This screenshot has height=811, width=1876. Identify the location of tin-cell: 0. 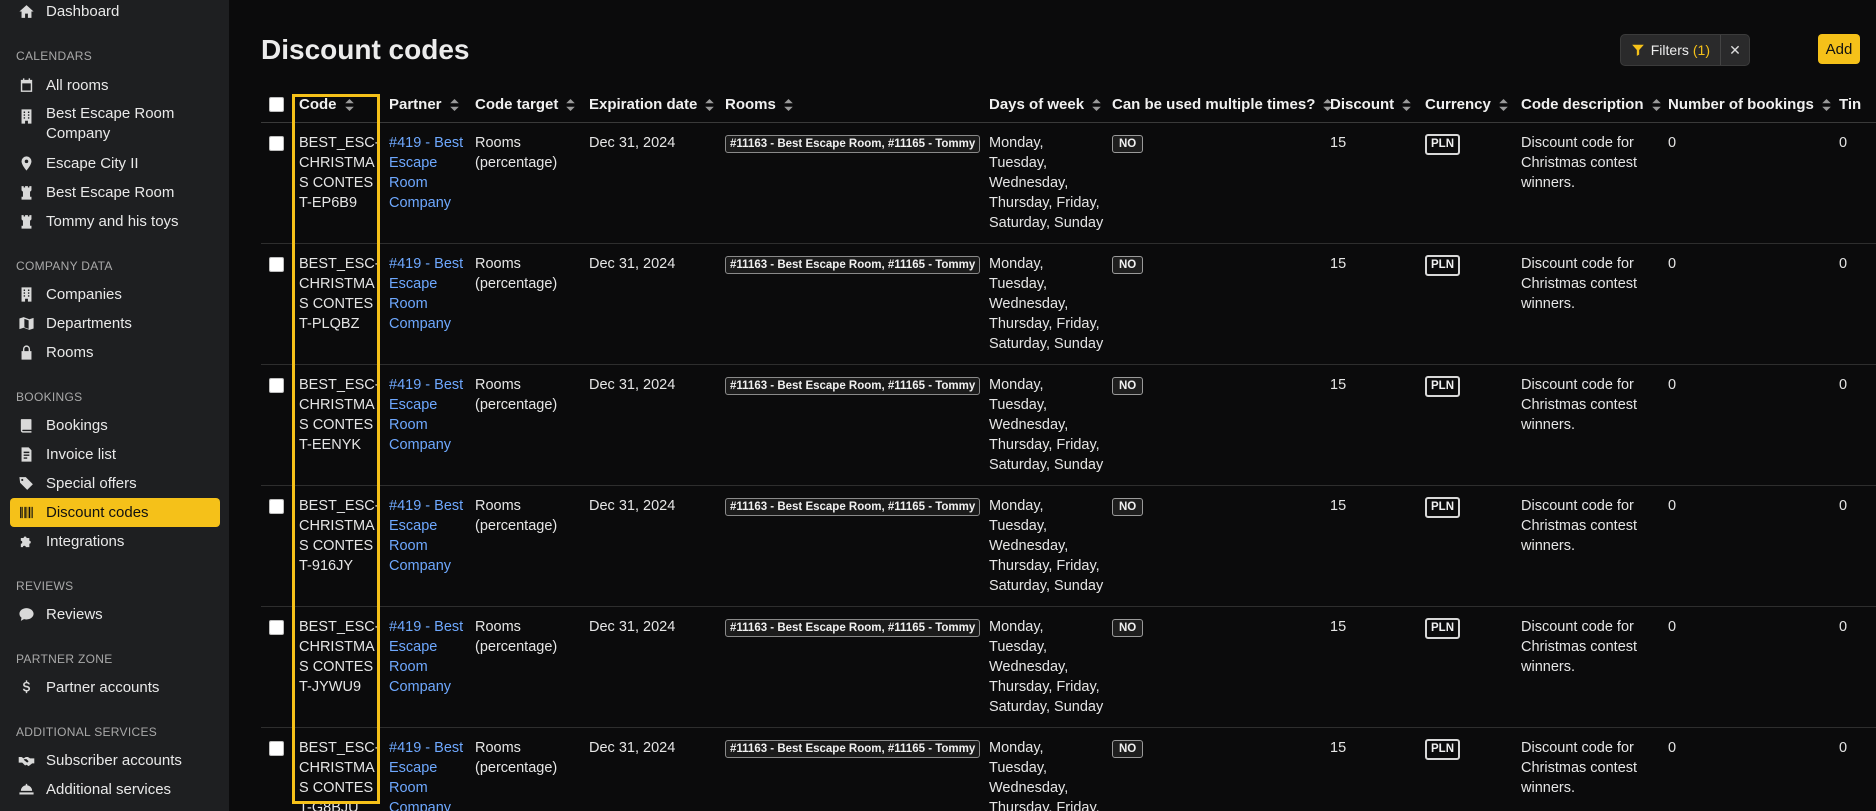
(1853, 425).